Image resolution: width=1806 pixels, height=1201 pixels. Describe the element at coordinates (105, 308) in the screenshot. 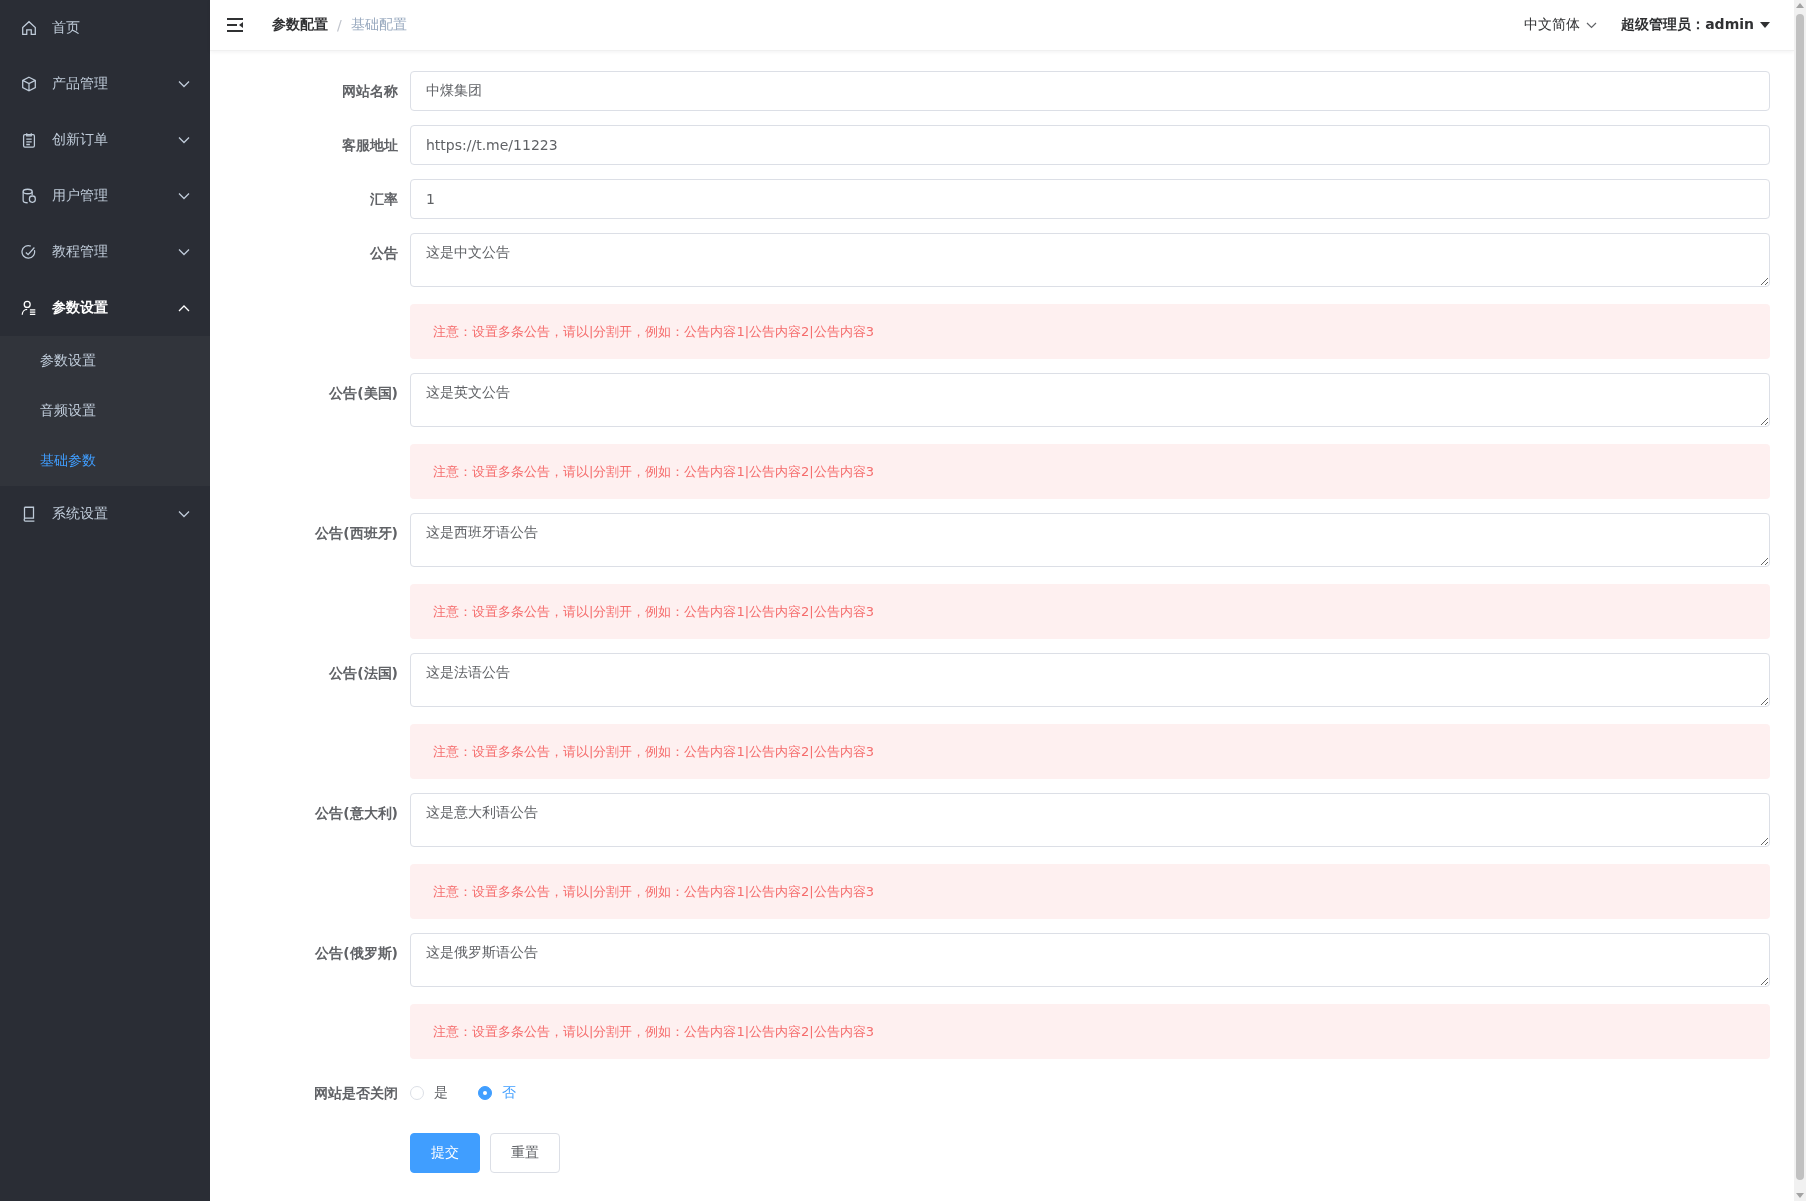

I see `sidebar-item: 参数设置` at that location.